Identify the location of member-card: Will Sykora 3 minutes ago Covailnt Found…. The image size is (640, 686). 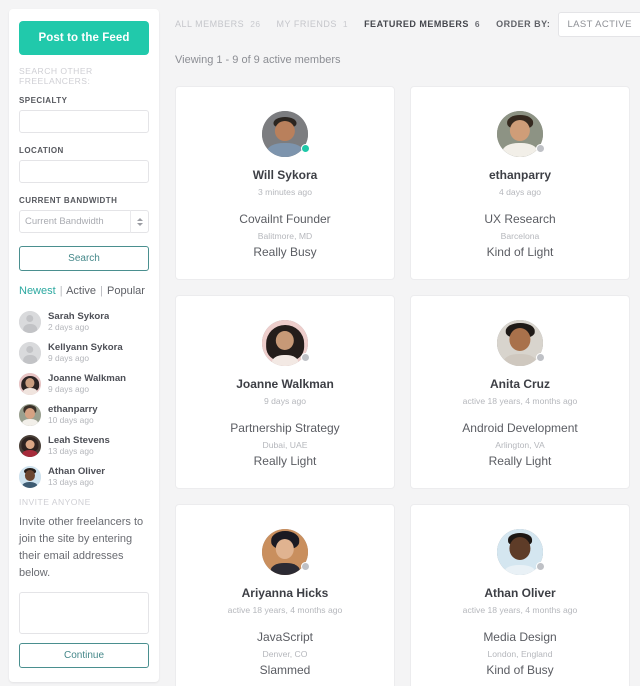
(285, 183).